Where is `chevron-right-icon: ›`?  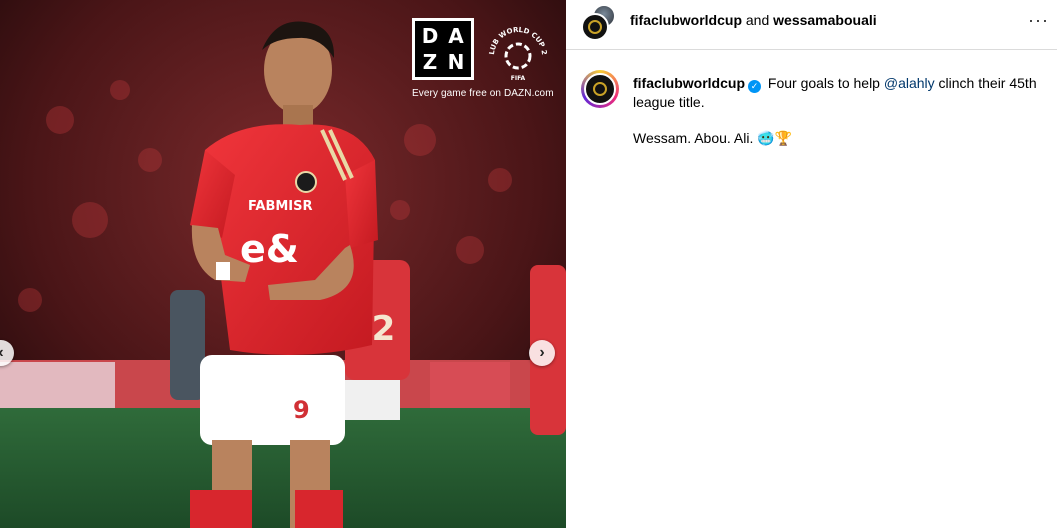 chevron-right-icon: › is located at coordinates (542, 352).